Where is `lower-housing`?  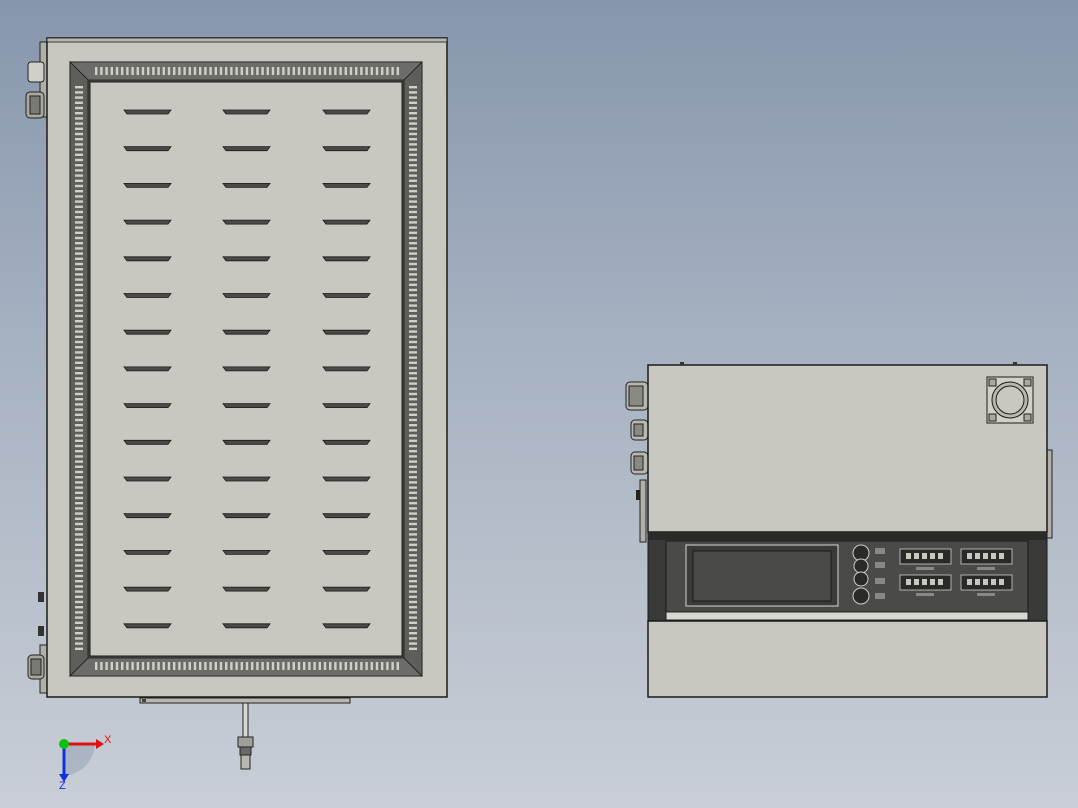
lower-housing is located at coordinates (847, 659).